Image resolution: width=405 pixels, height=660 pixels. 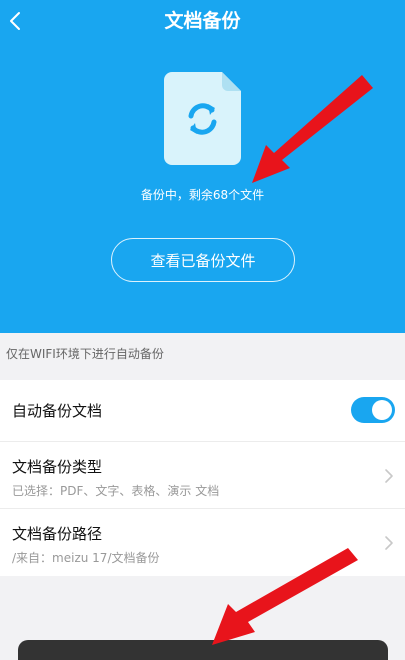 What do you see at coordinates (202, 542) in the screenshot?
I see `backup-path-row: 文档备份路径 /来自：meizu 17/文档备份` at bounding box center [202, 542].